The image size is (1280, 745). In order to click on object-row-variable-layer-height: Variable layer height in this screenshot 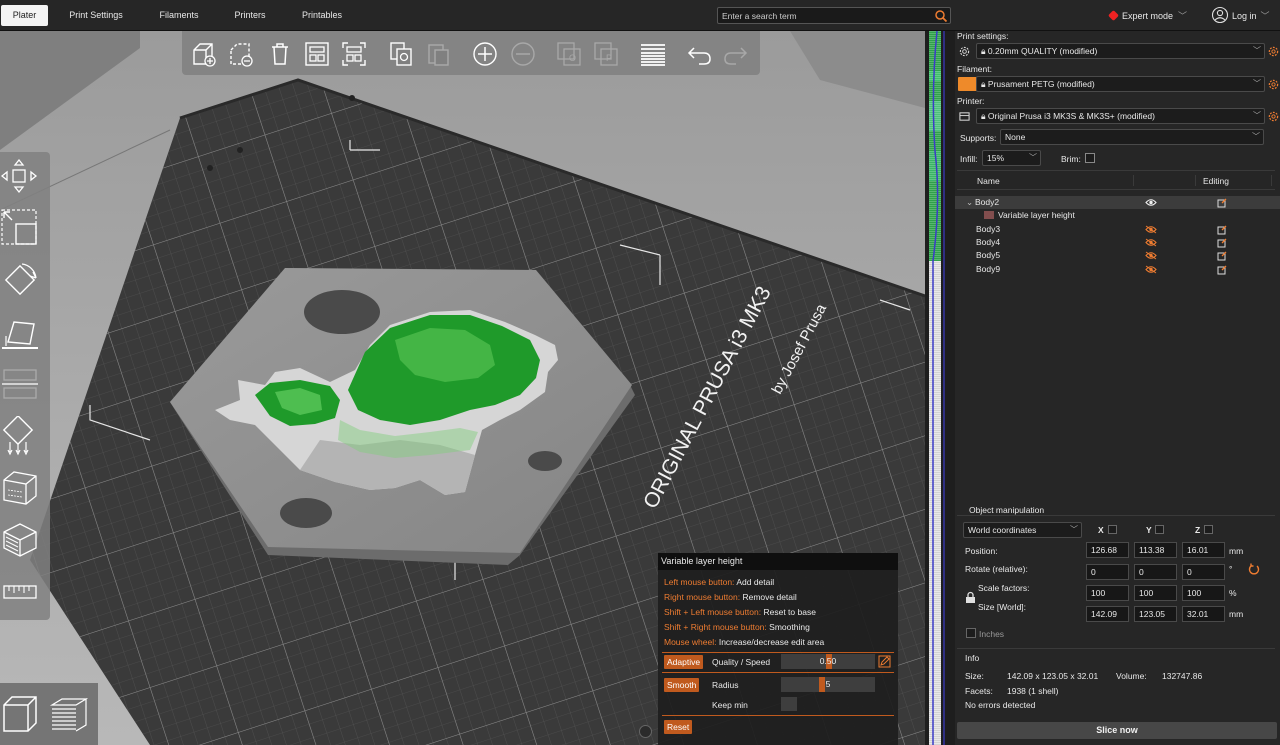, I will do `click(1117, 215)`.